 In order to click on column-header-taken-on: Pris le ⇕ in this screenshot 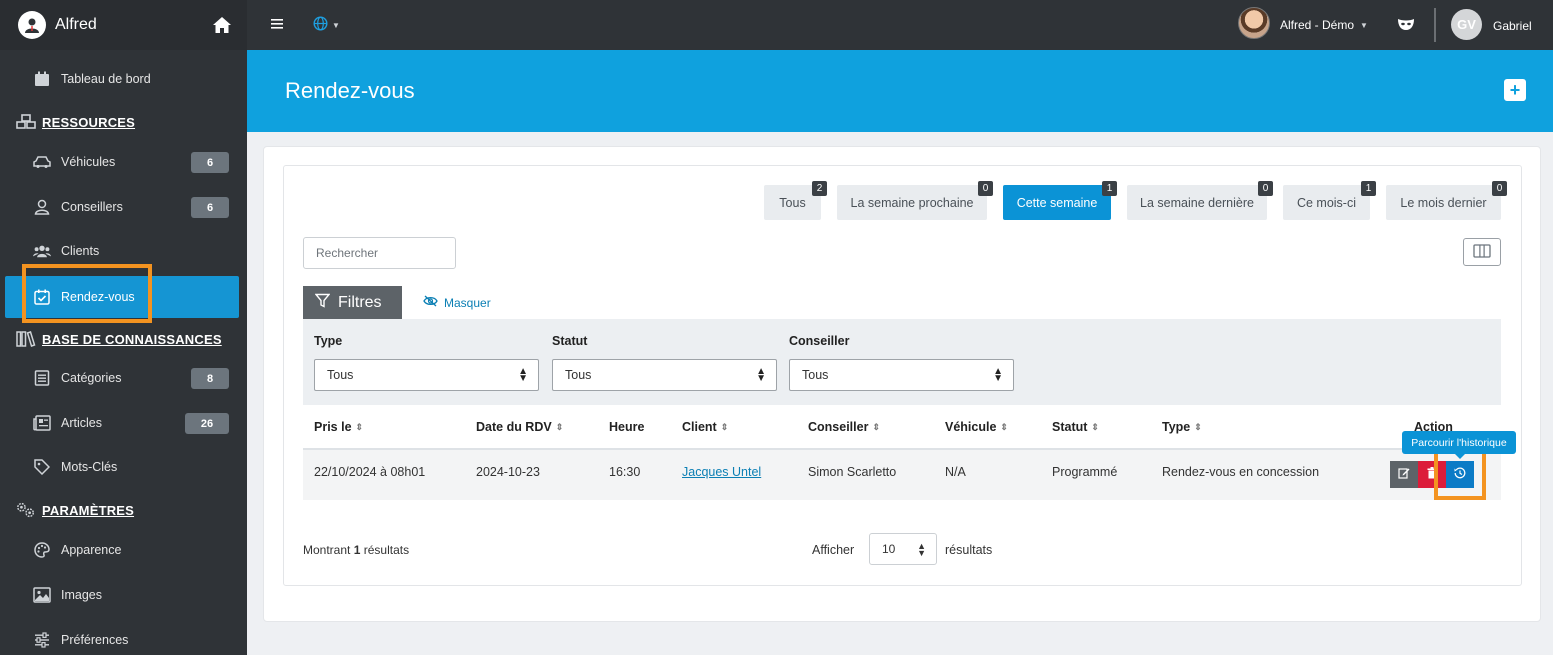, I will do `click(338, 427)`.